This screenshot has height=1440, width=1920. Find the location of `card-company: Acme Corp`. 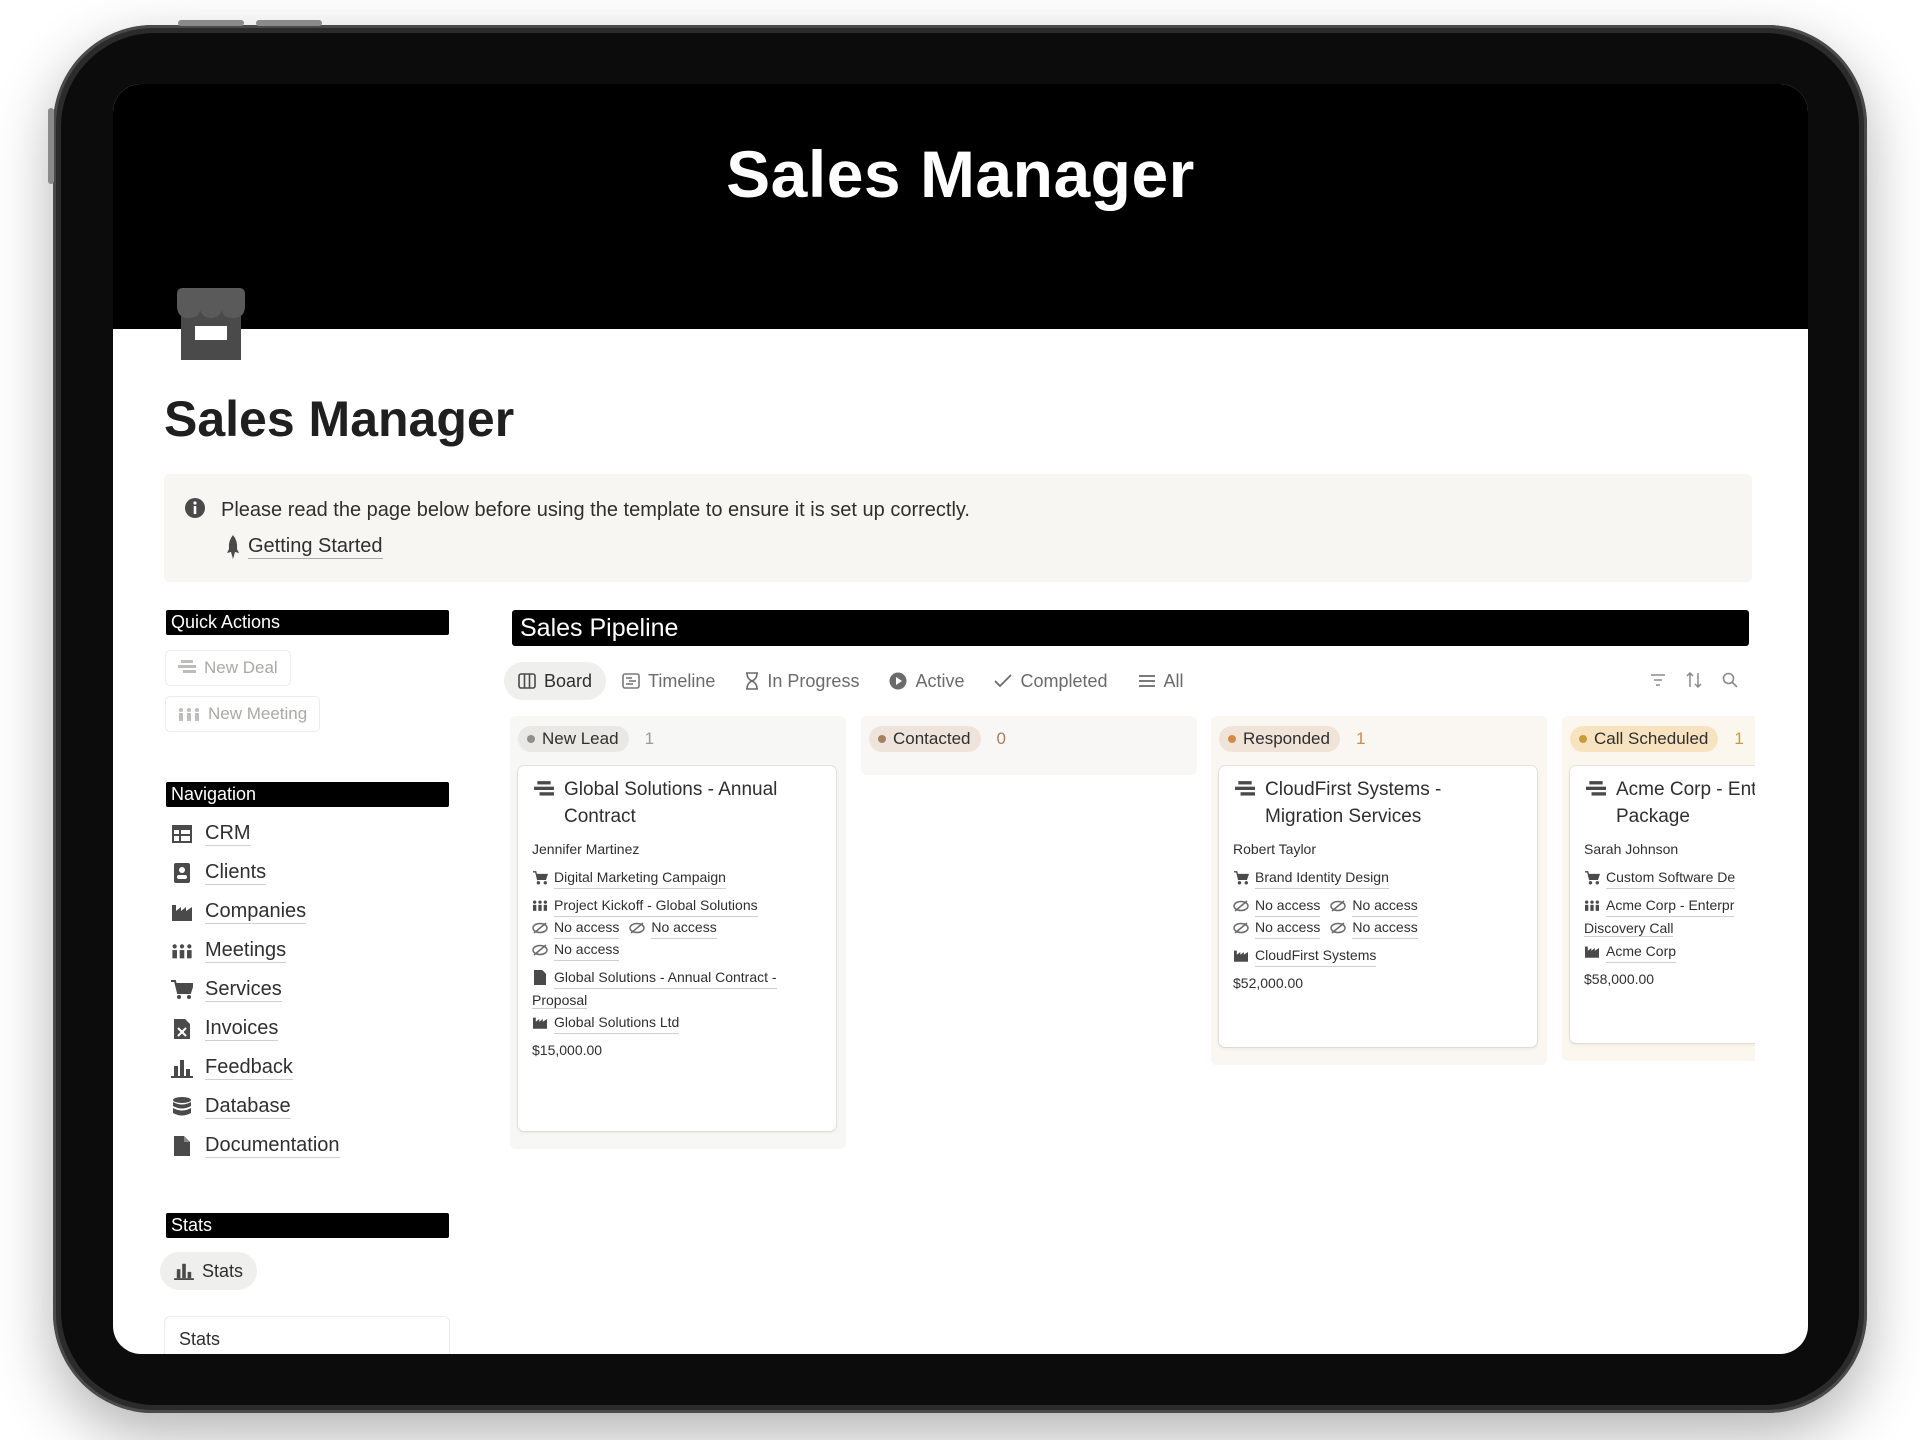

card-company: Acme Corp is located at coordinates (1630, 951).